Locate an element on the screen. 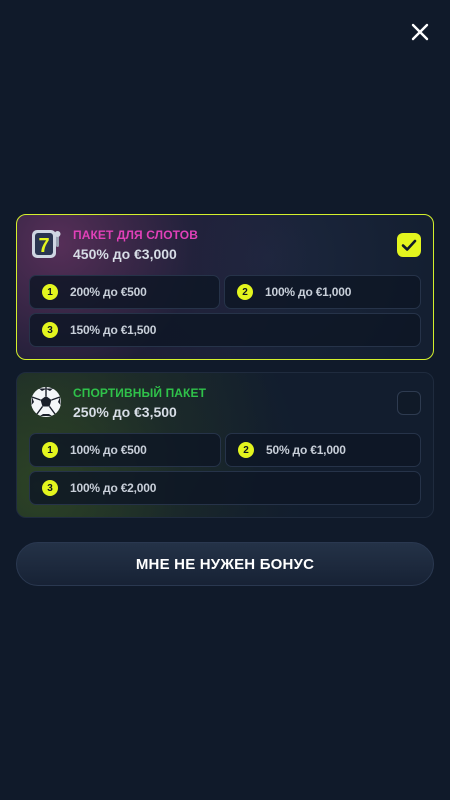 The image size is (450, 800). close-button is located at coordinates (420, 32).